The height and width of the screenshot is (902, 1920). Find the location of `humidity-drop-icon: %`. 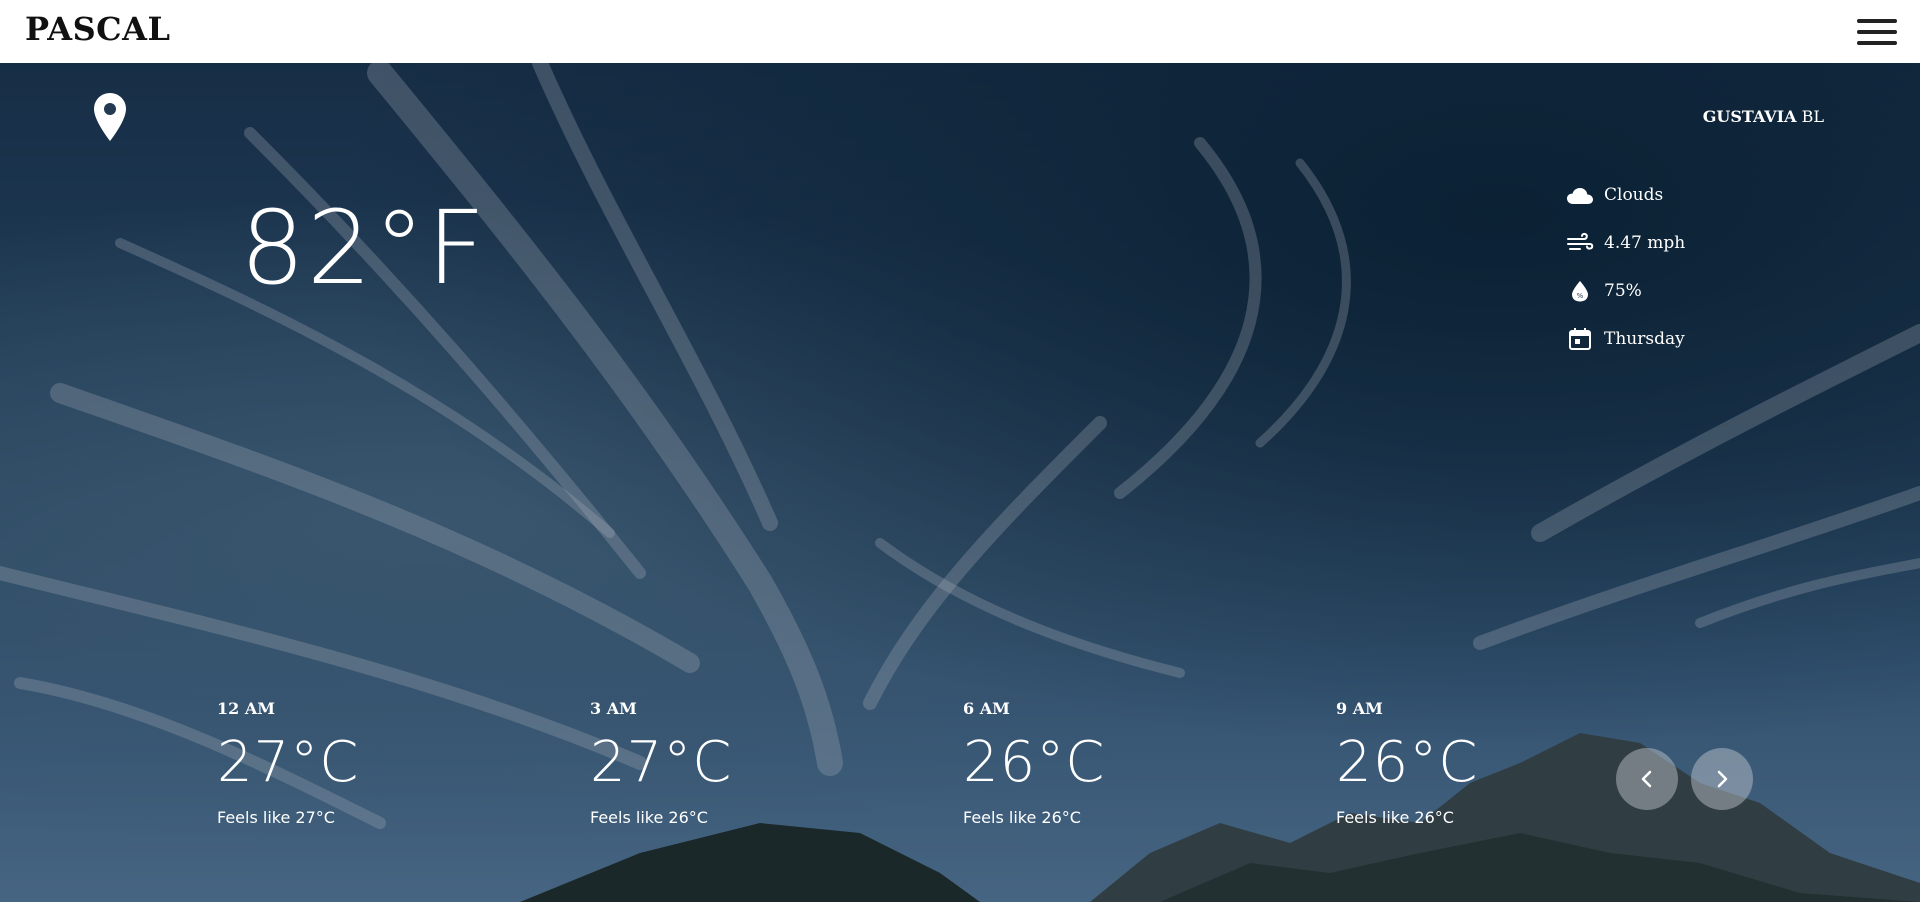

humidity-drop-icon: % is located at coordinates (1580, 291).